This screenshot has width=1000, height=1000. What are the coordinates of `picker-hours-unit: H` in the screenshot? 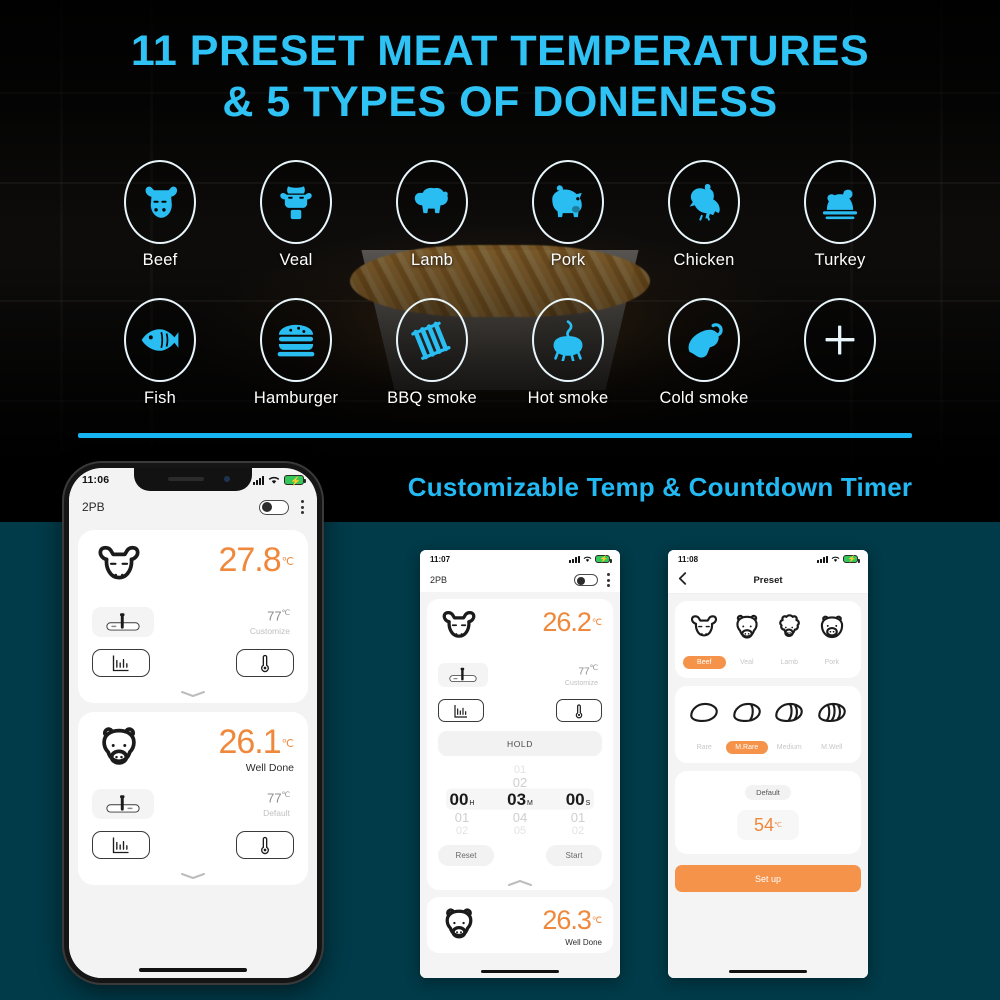 It's located at (472, 803).